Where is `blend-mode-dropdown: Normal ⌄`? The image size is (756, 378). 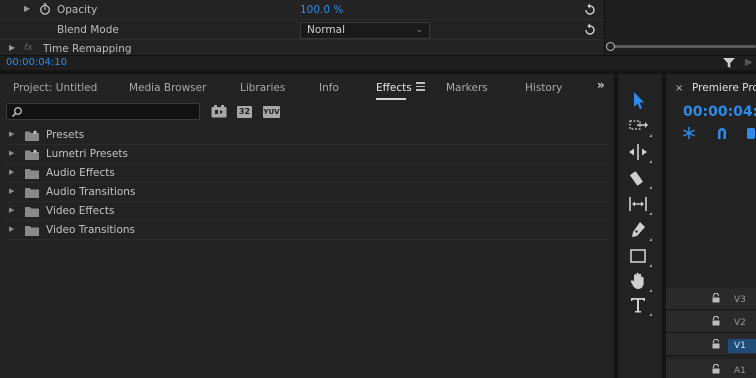
blend-mode-dropdown: Normal ⌄ is located at coordinates (365, 30).